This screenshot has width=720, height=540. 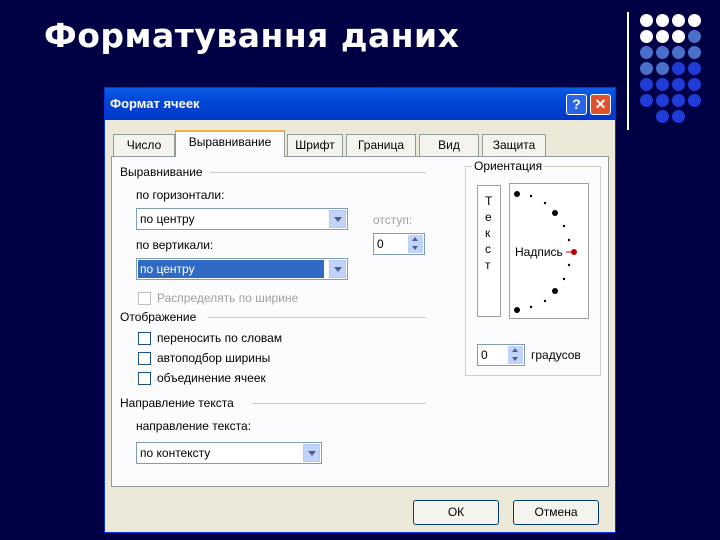 I want to click on merge-label: объединение ячеек, so click(x=211, y=378).